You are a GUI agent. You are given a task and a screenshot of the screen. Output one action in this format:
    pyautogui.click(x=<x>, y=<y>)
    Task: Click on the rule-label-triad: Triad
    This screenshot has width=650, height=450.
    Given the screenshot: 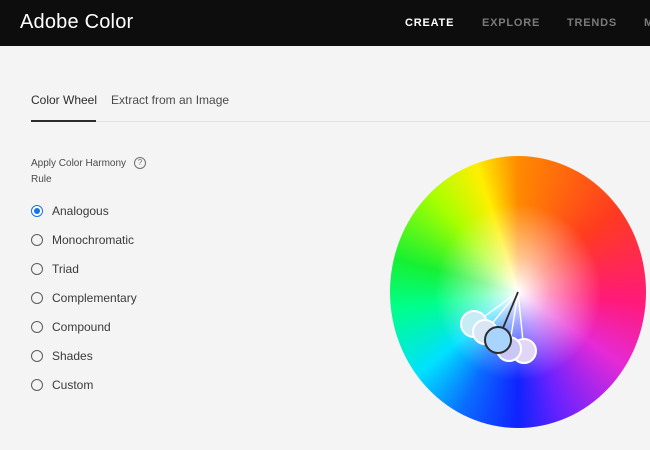 What is the action you would take?
    pyautogui.click(x=65, y=269)
    